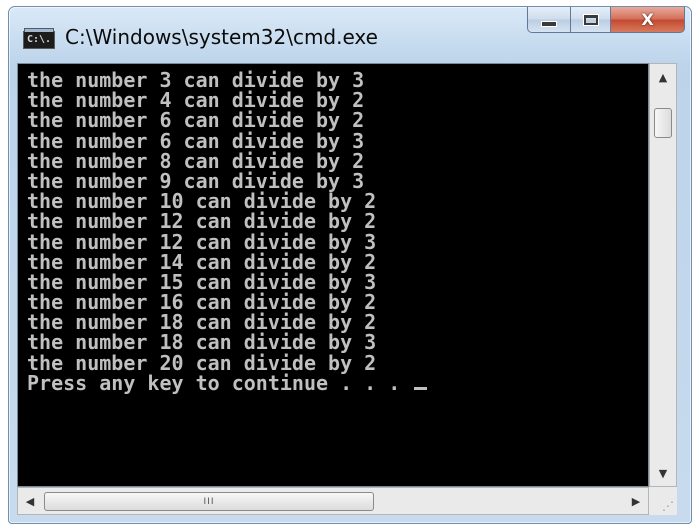  Describe the element at coordinates (30, 501) in the screenshot. I see `scroll-left-arrow-icon: ◀` at that location.